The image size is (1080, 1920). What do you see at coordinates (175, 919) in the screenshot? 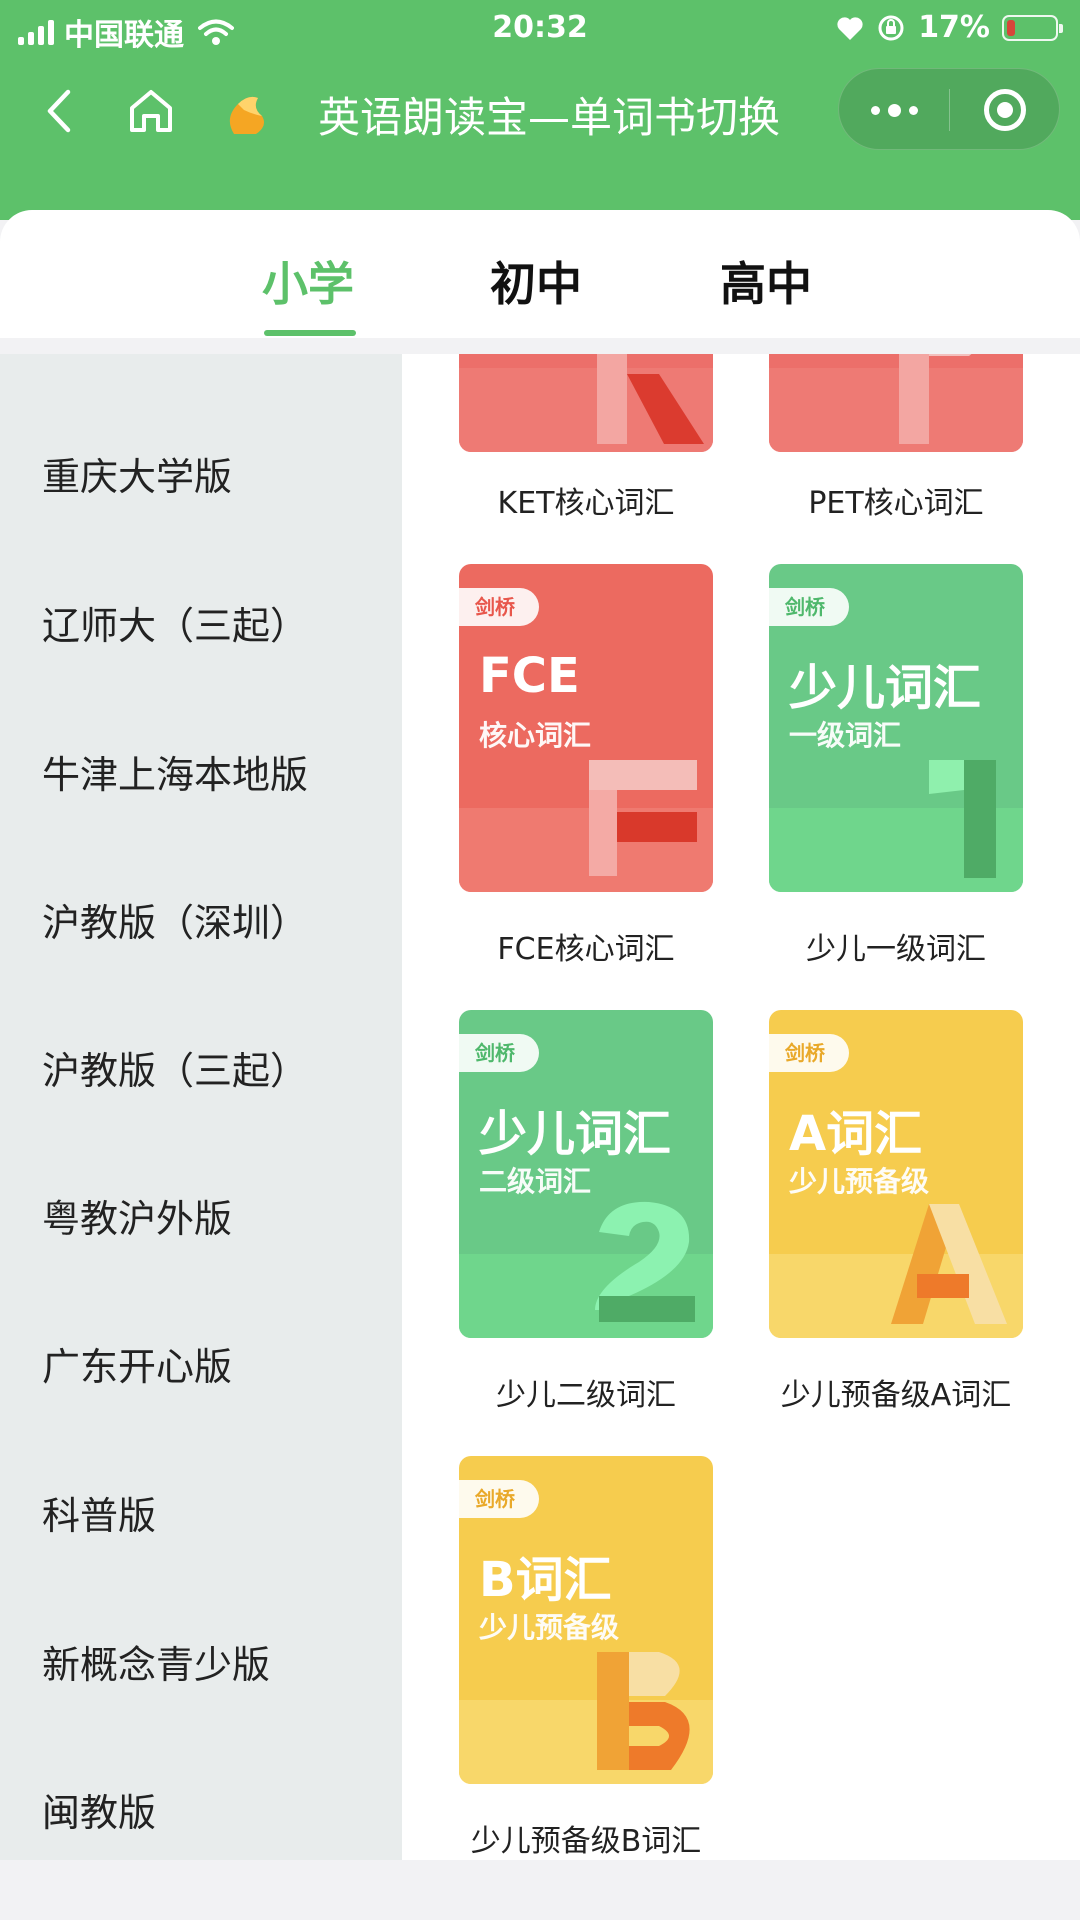
I see `sidebar-item: 沪教版（深圳）` at bounding box center [175, 919].